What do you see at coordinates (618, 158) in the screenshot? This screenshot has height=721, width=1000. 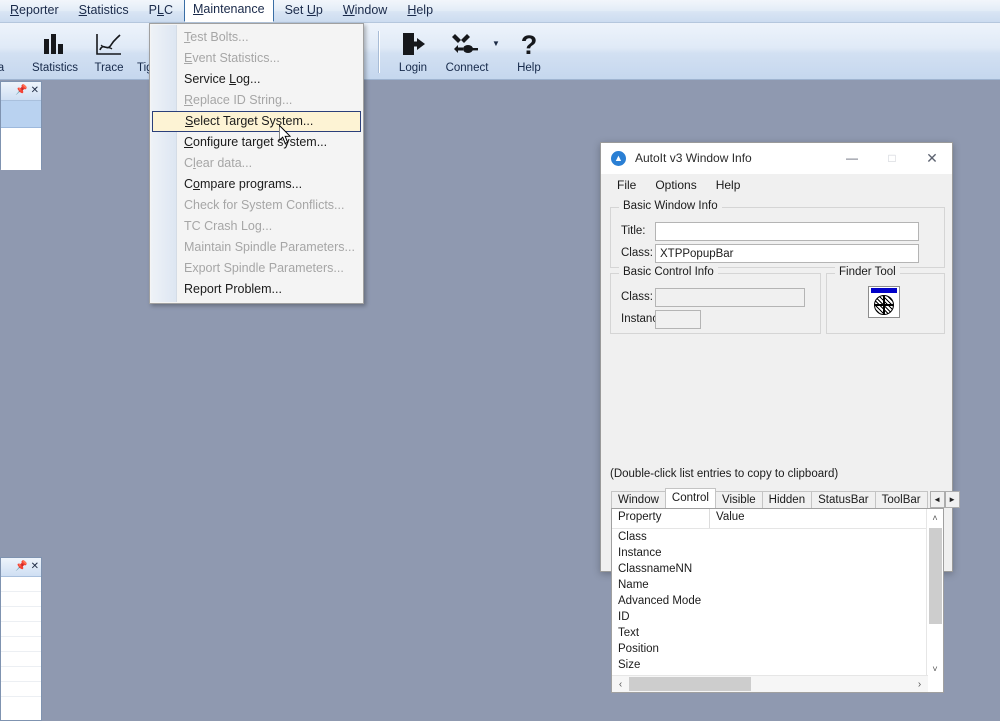 I see `autoit-logo-icon: ▲` at bounding box center [618, 158].